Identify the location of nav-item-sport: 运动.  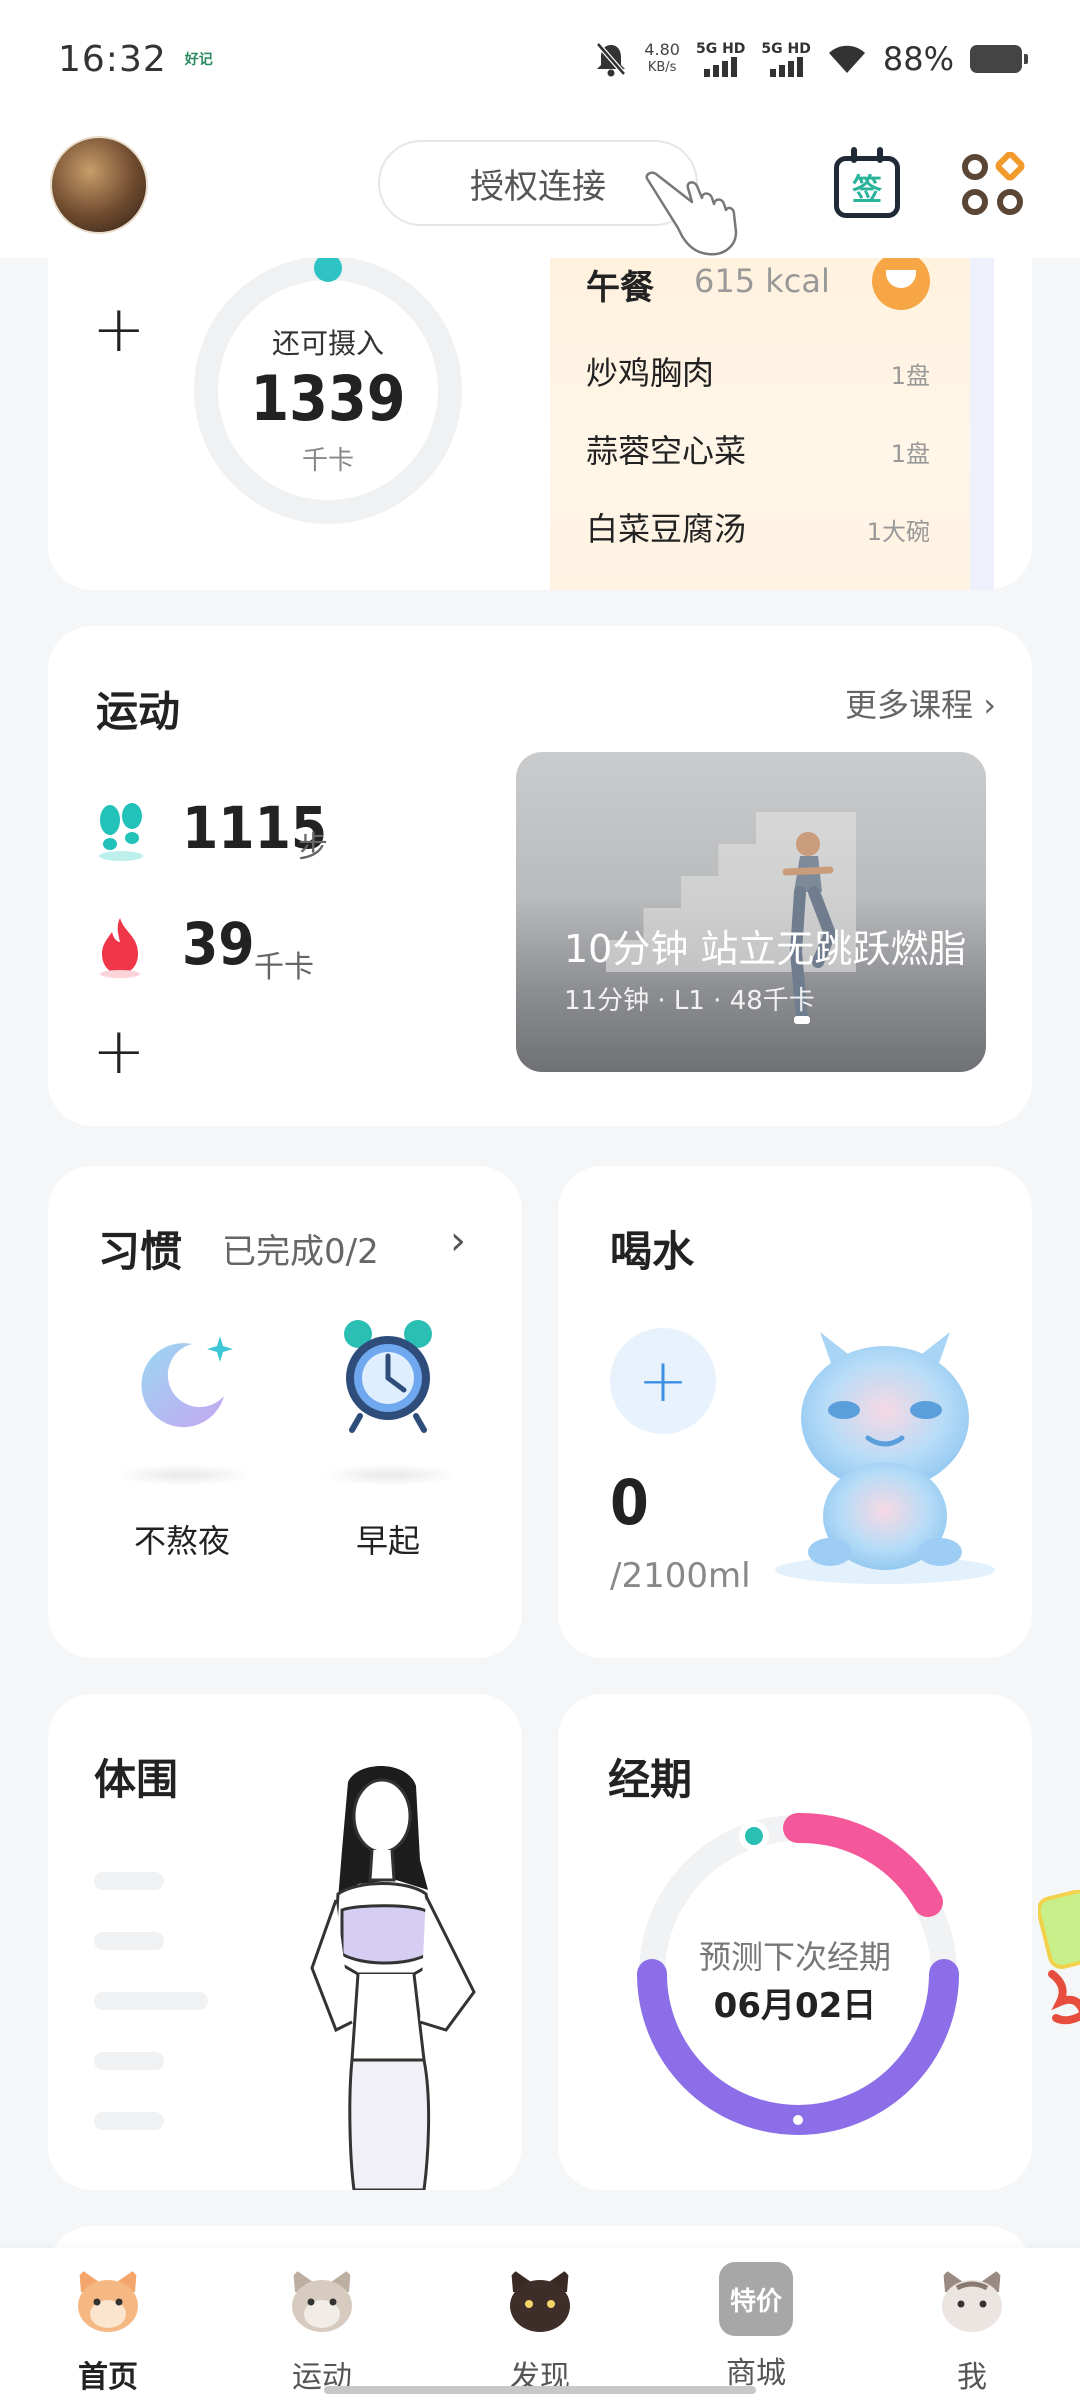
(322, 2329).